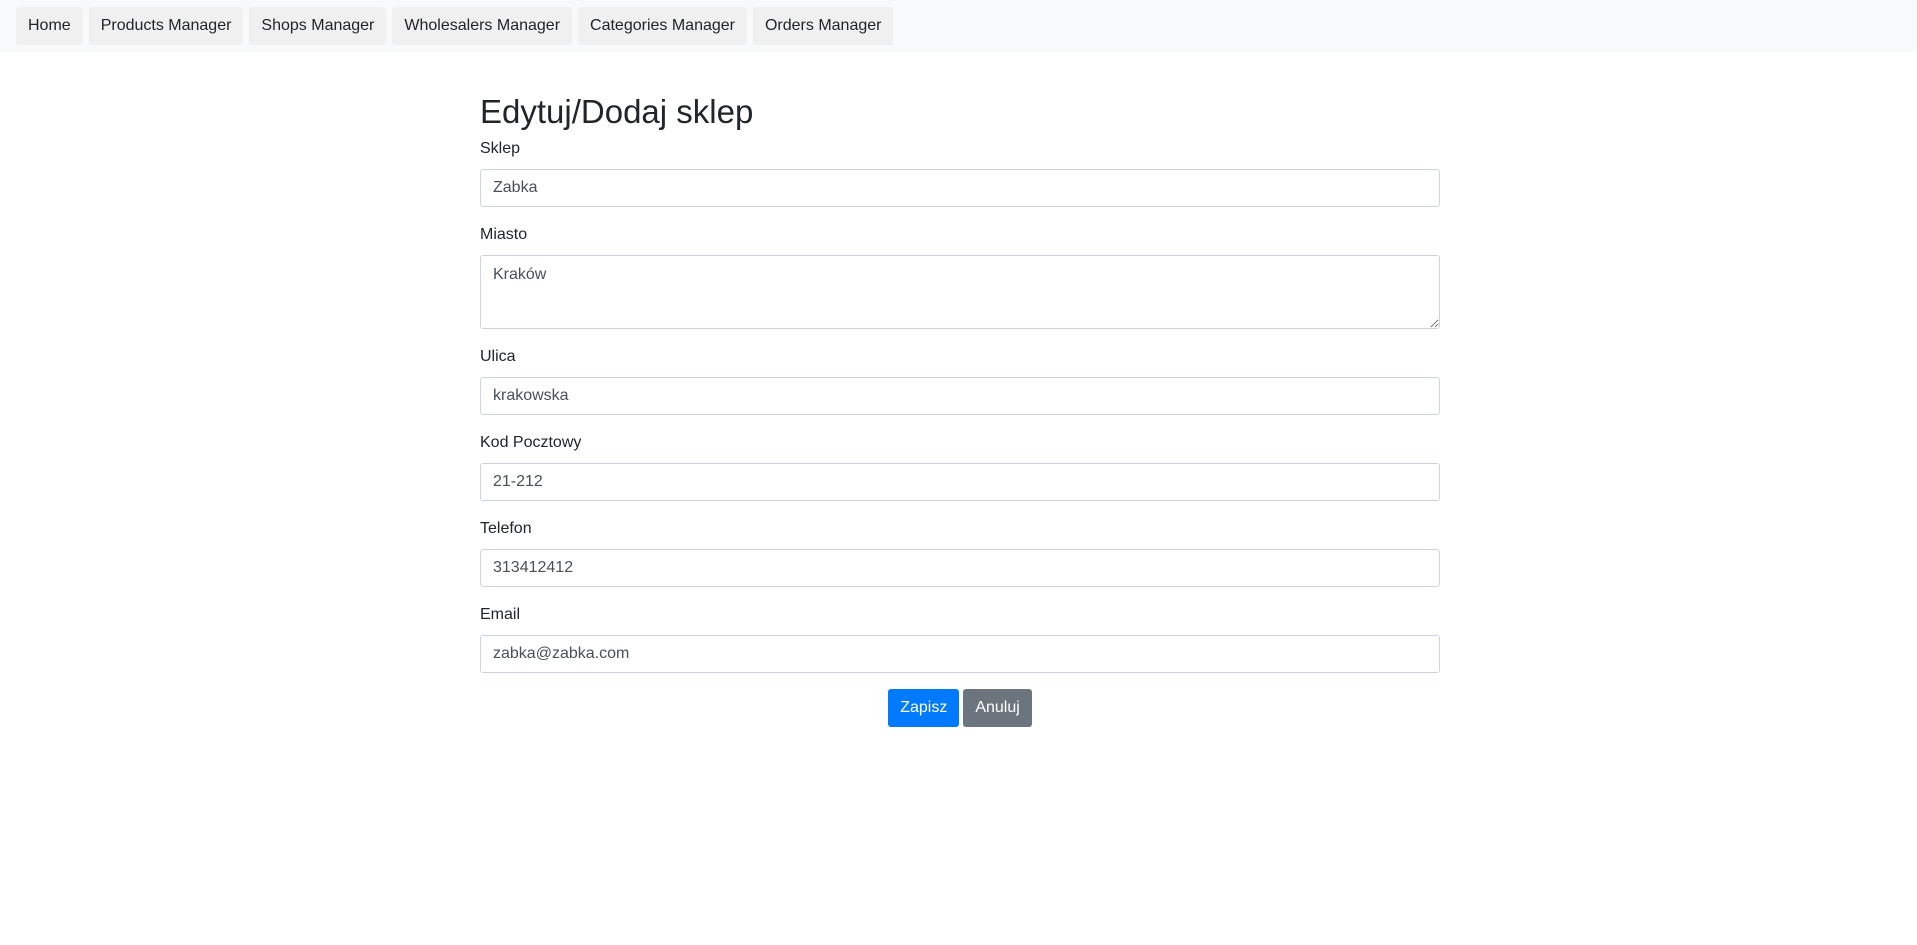 The width and height of the screenshot is (1917, 945). I want to click on cancel-button: Anuluj, so click(997, 708).